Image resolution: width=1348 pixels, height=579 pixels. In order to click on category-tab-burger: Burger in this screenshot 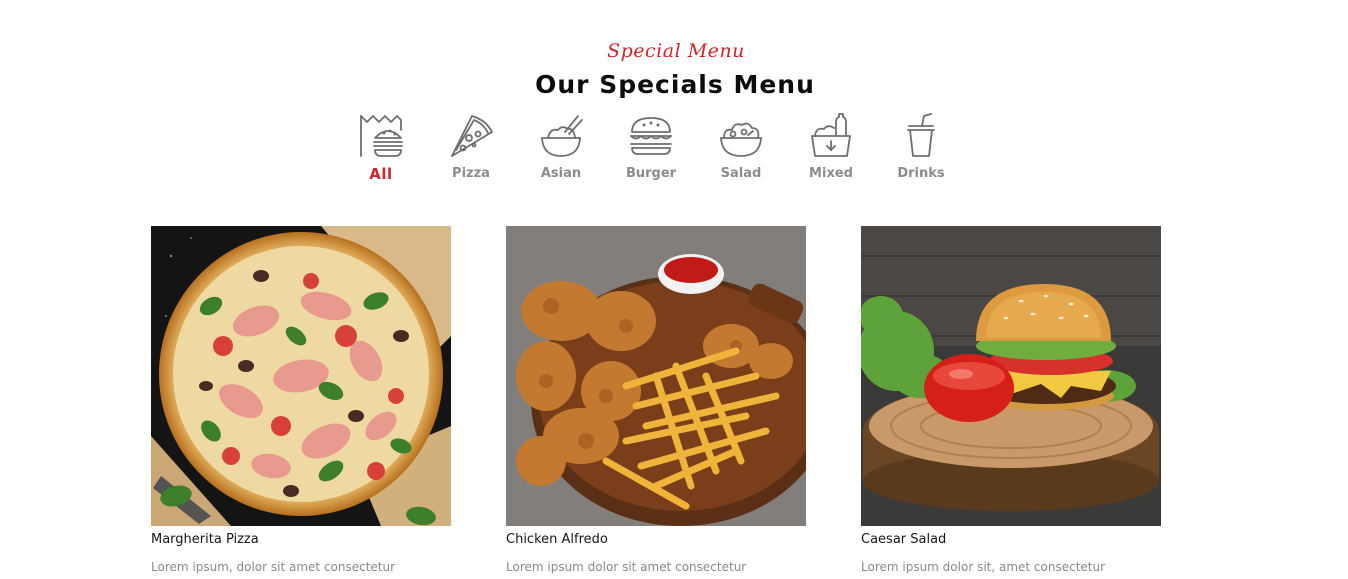, I will do `click(651, 148)`.